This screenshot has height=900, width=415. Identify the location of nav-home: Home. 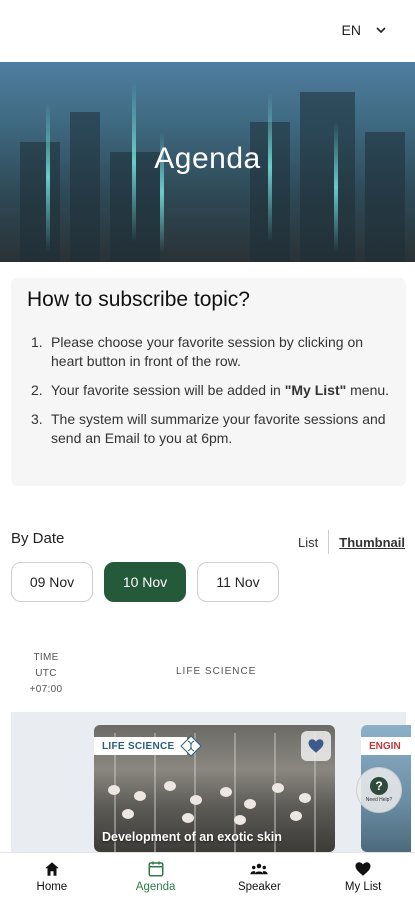
(52, 876).